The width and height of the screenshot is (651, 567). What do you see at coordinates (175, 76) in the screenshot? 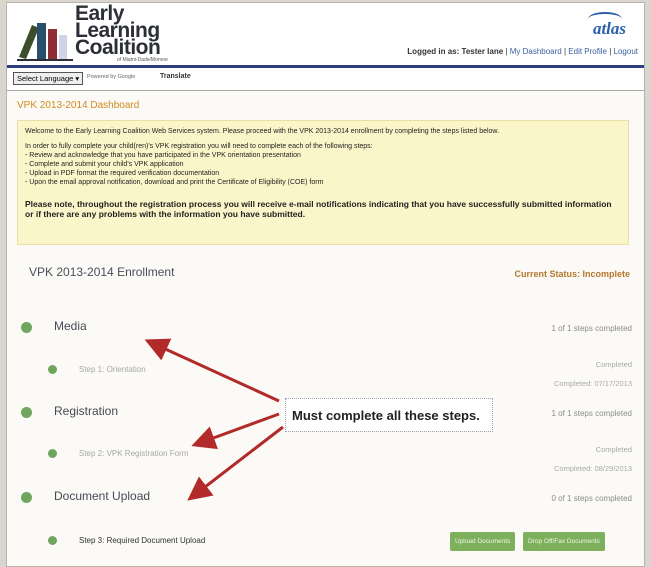
I see `translate-link: Translate` at bounding box center [175, 76].